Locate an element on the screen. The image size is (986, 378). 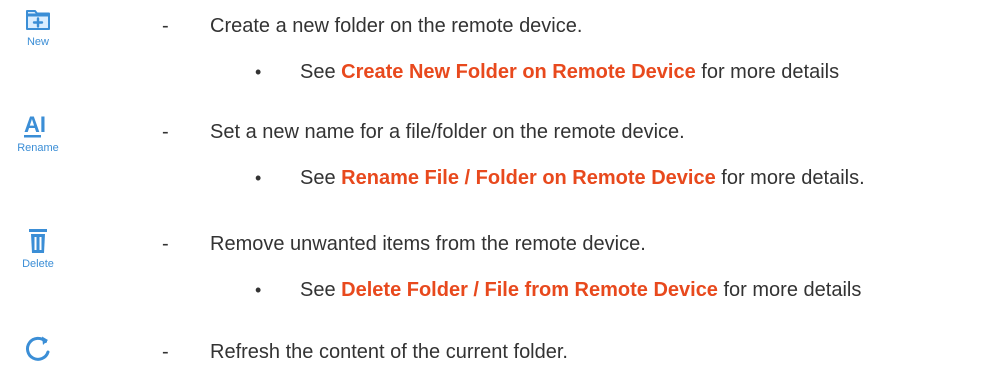
rename-icon: AI is located at coordinates (38, 125).